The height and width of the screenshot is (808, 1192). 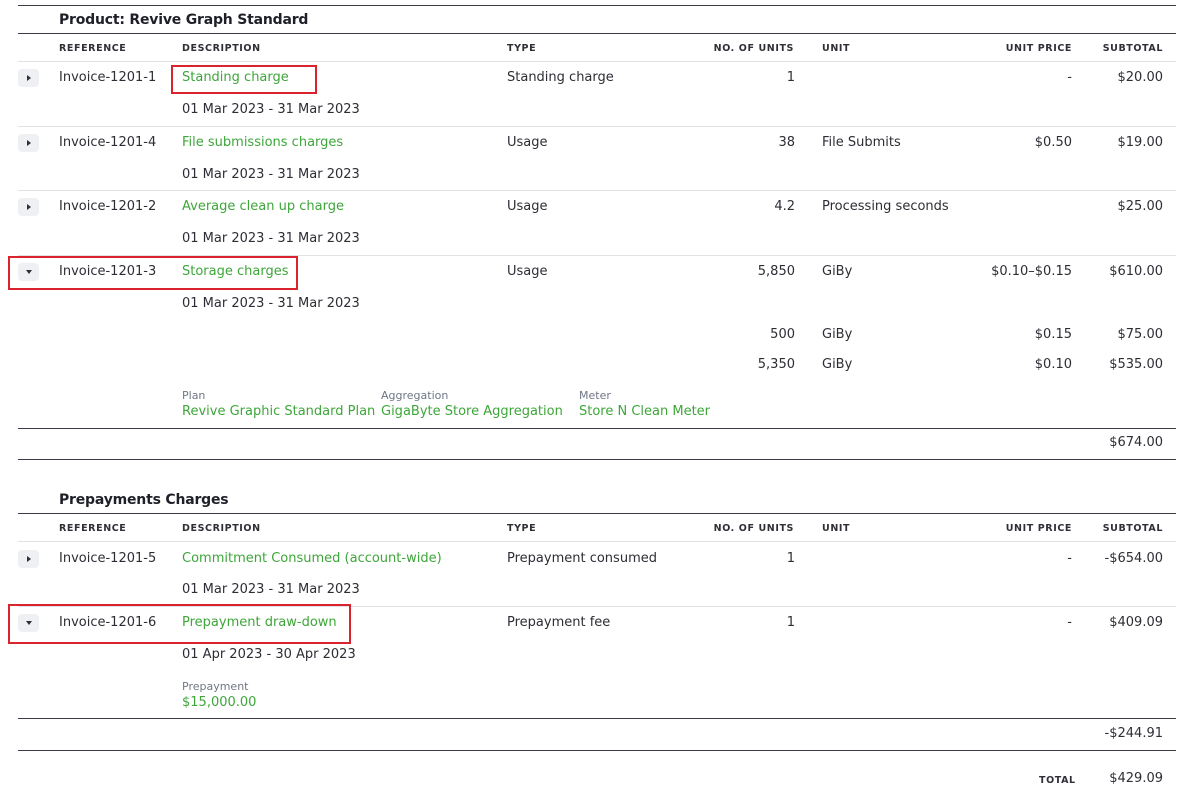 I want to click on row-unit: Processing seconds, so click(x=885, y=206).